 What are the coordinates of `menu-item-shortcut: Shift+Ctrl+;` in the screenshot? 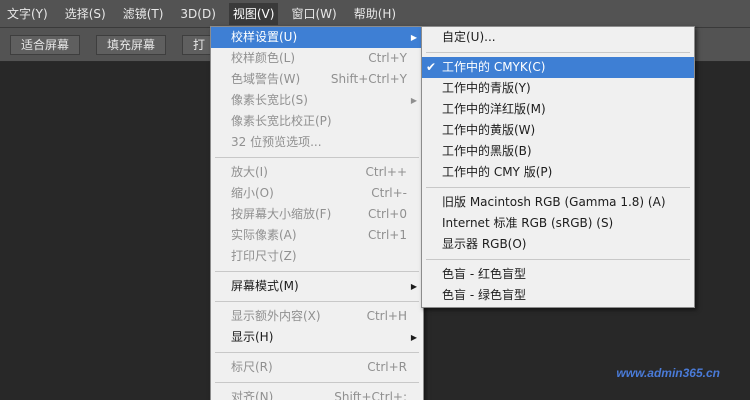 It's located at (370, 395).